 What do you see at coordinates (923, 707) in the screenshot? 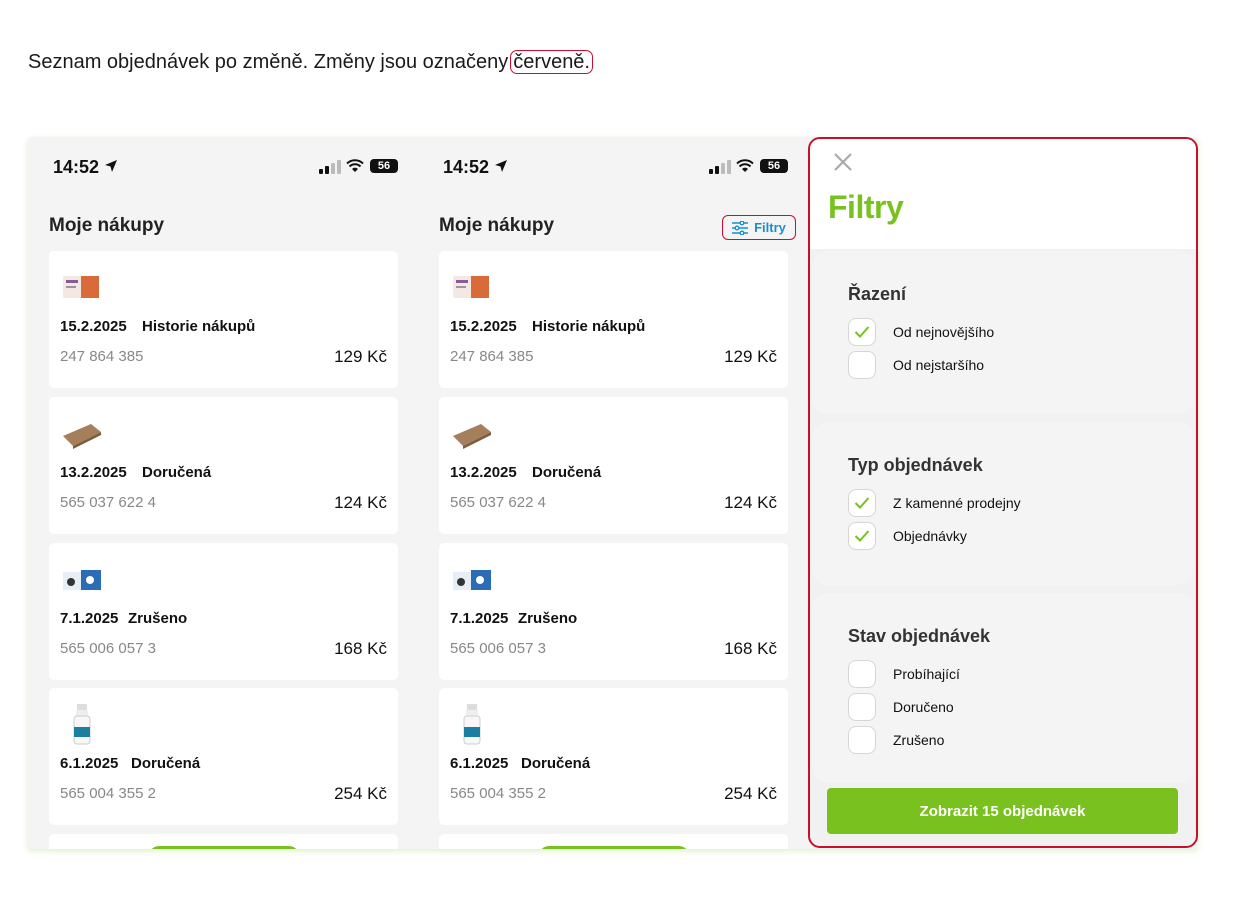
I see `option-label: Doručeno` at bounding box center [923, 707].